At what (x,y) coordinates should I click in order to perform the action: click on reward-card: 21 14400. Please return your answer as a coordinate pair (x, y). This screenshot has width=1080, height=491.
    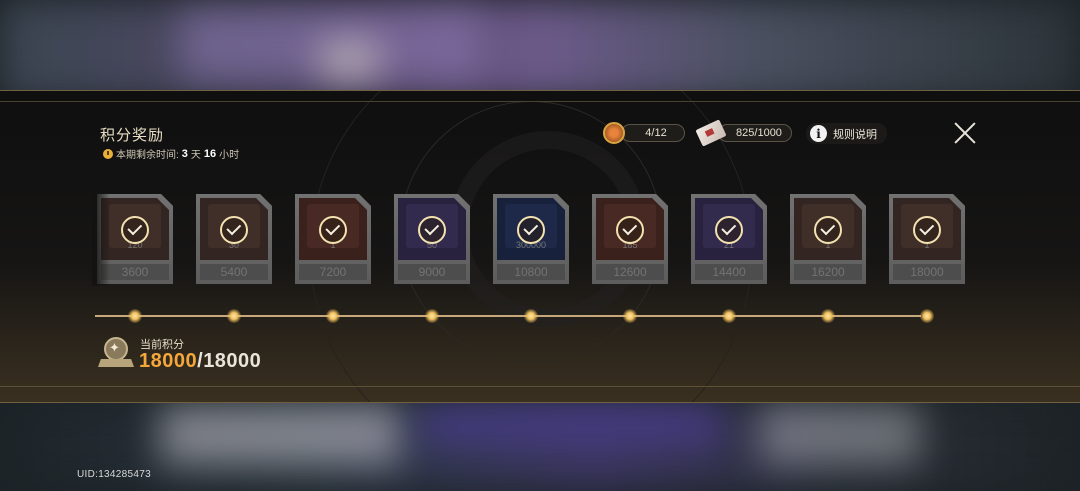
    Looking at the image, I should click on (730, 239).